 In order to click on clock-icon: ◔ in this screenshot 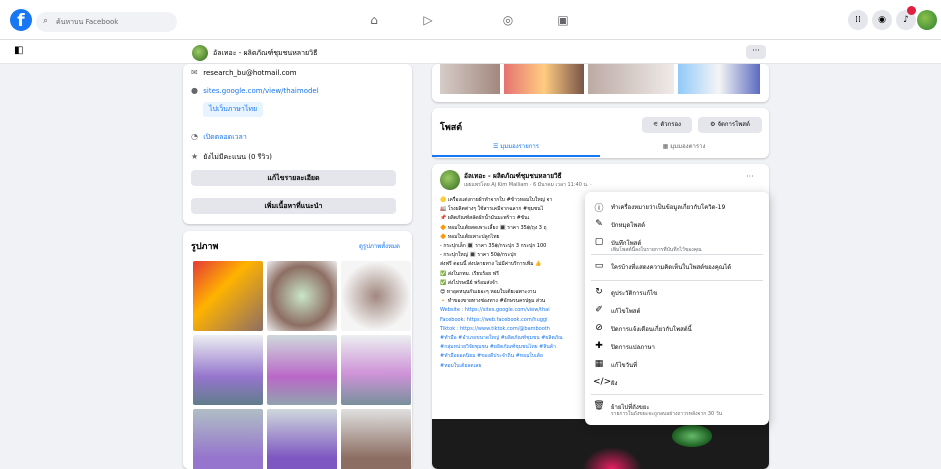, I will do `click(194, 136)`.